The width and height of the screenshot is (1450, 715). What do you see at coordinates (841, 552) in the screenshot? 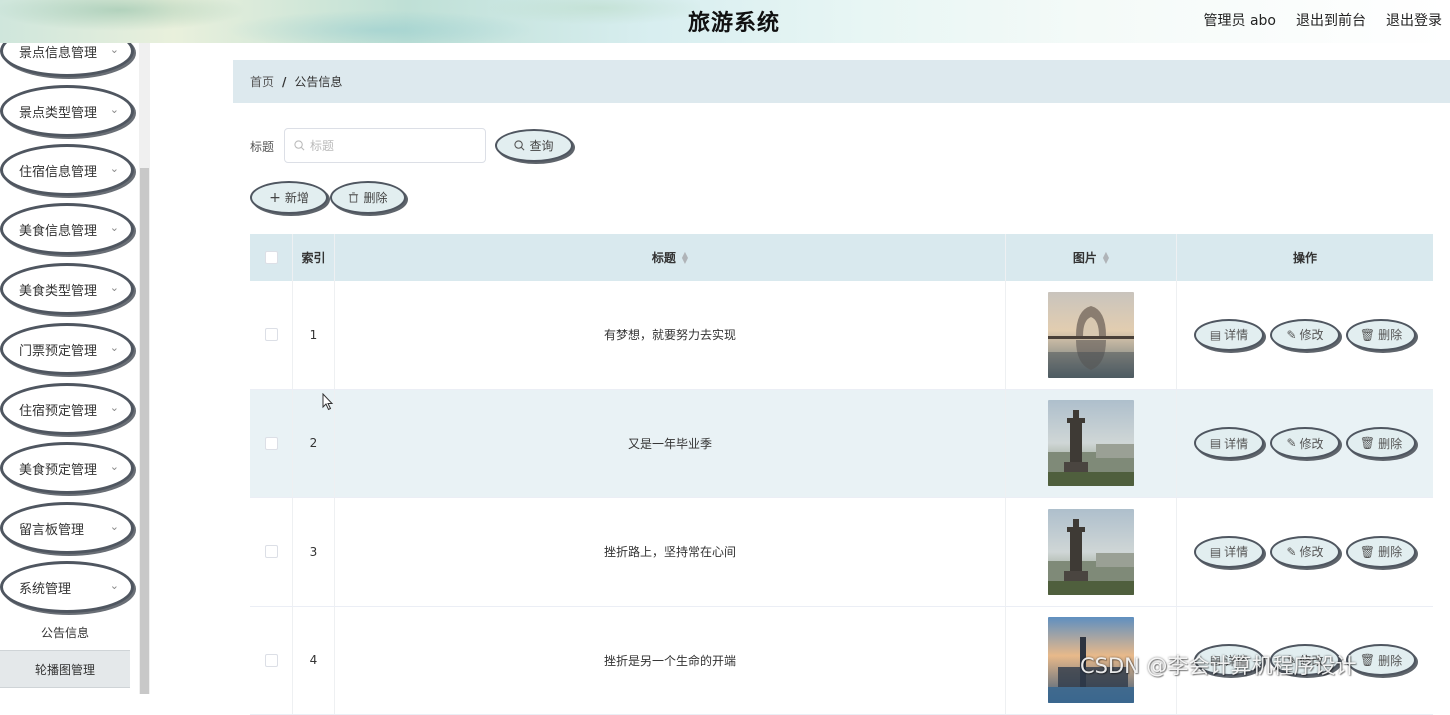
I see `table-row: 3 挫折路上，坚持常在心间 ▤详情 ✎修改 🗑删除` at bounding box center [841, 552].